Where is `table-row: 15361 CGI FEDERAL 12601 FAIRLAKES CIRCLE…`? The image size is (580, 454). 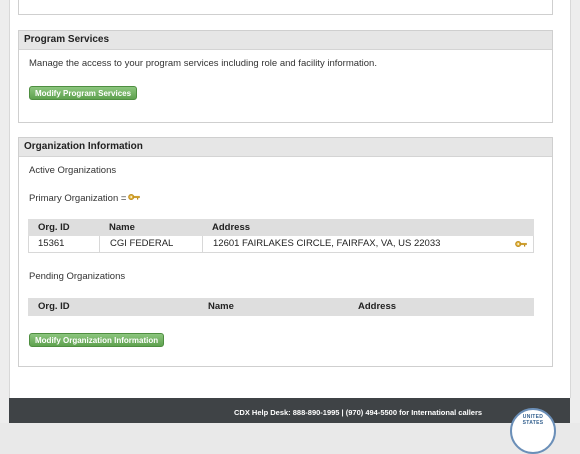
table-row: 15361 CGI FEDERAL 12601 FAIRLAKES CIRCLE… is located at coordinates (281, 244).